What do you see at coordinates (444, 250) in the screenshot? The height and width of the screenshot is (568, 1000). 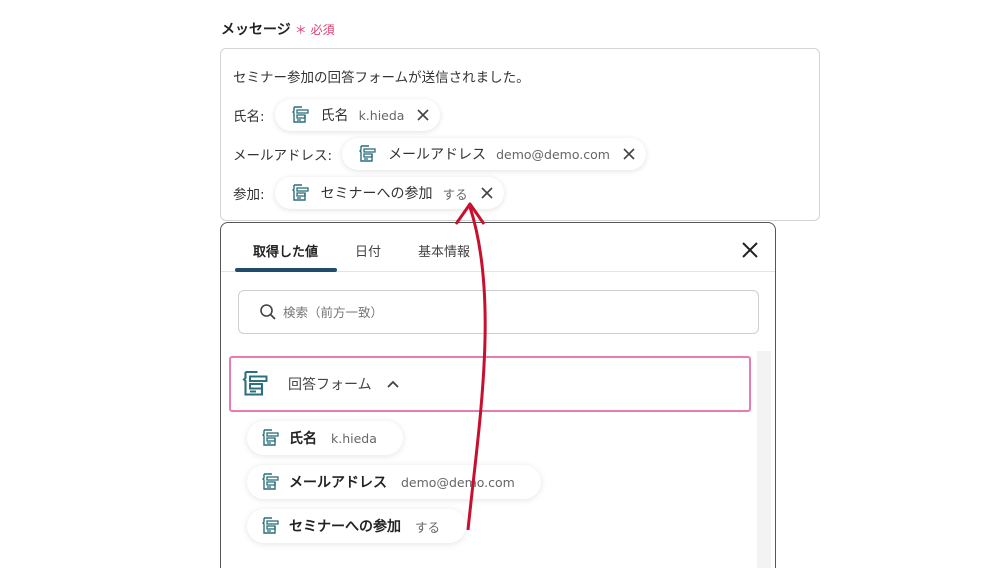 I see `tab-basic-info: 基本情報` at bounding box center [444, 250].